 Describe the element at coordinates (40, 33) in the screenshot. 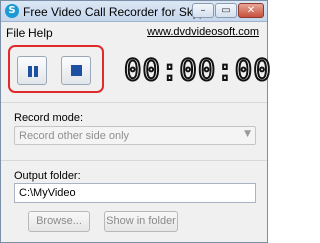

I see `menu-help: Help` at that location.